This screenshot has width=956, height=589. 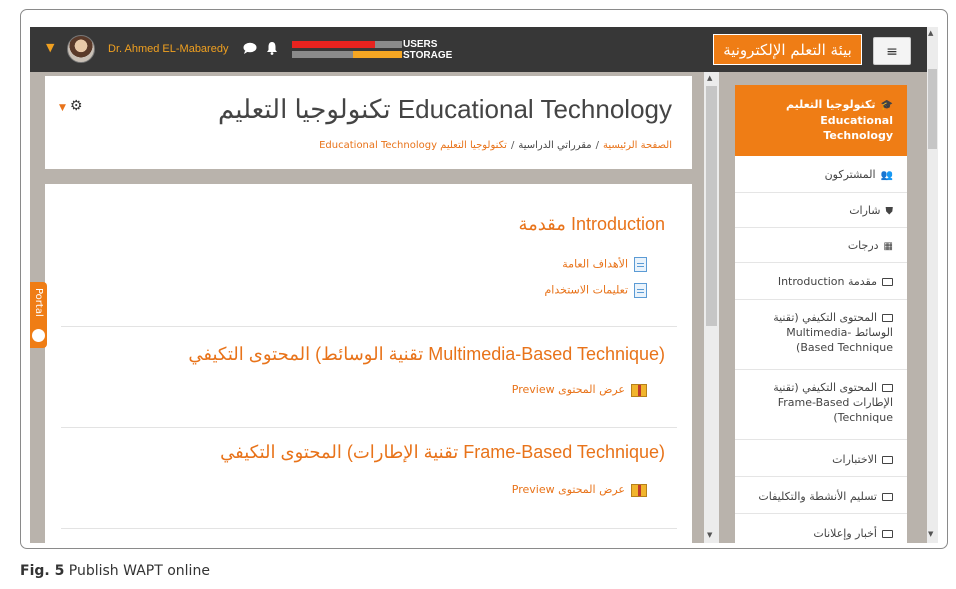 I want to click on quota-labels: USERS STORAGE, so click(x=427, y=50).